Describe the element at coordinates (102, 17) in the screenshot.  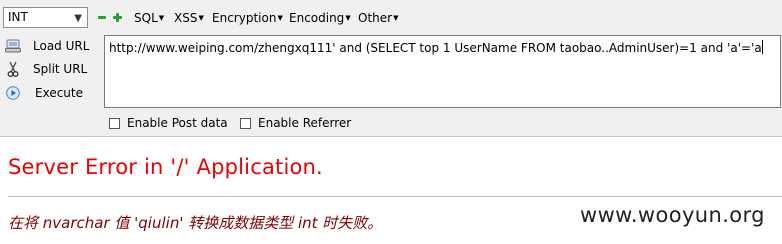
I see `minus-icon` at that location.